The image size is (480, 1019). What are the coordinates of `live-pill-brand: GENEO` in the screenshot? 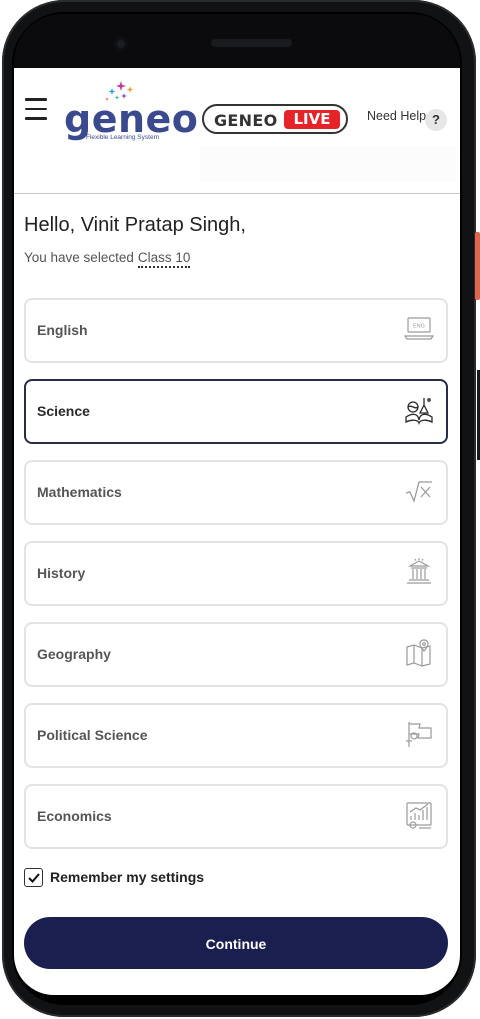 It's located at (246, 120).